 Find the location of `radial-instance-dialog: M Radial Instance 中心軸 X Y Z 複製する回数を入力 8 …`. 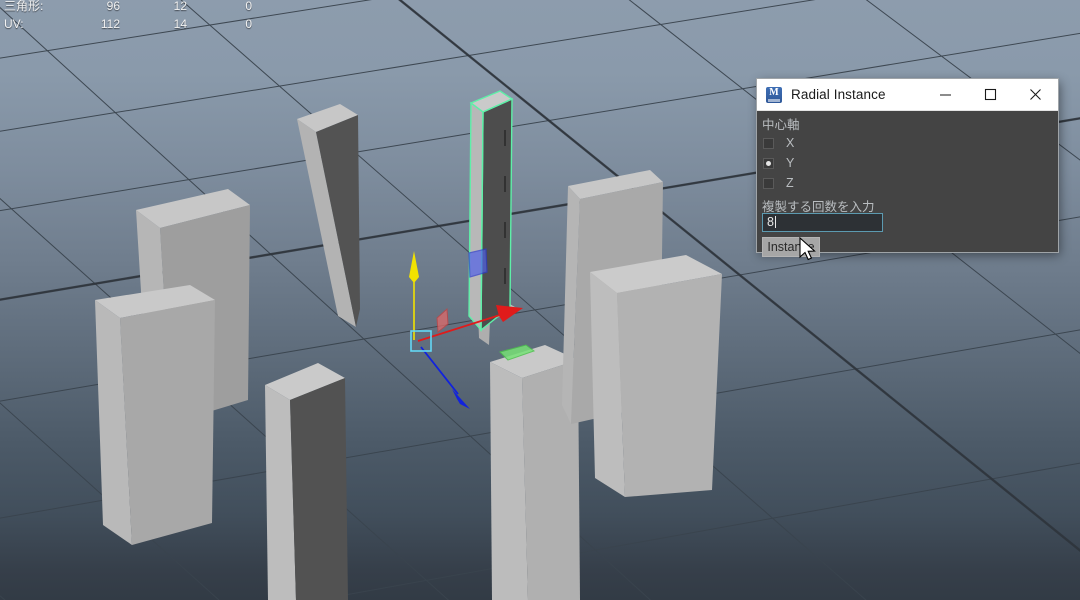

radial-instance-dialog: M Radial Instance 中心軸 X Y Z 複製する回数を入力 8 … is located at coordinates (907, 168).